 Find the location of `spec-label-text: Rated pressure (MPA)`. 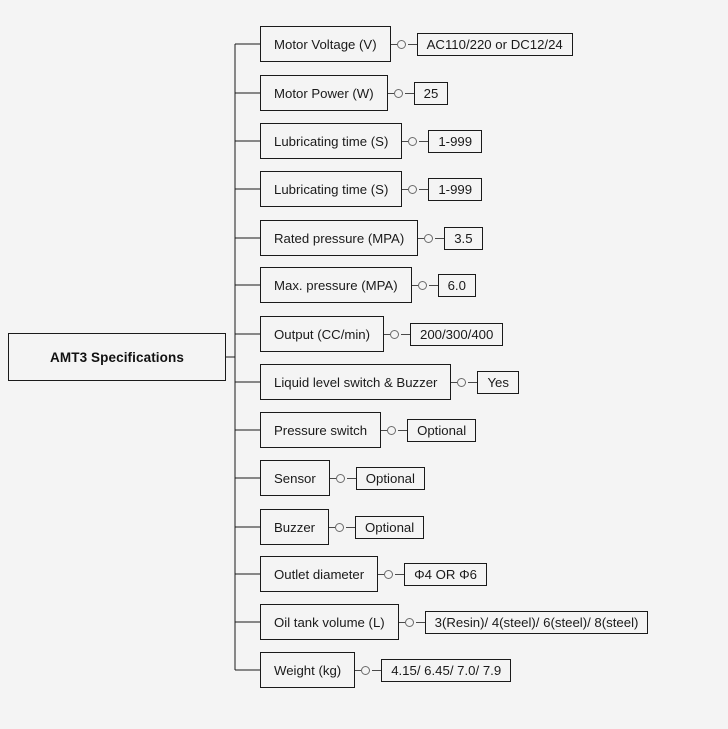

spec-label-text: Rated pressure (MPA) is located at coordinates (339, 238).